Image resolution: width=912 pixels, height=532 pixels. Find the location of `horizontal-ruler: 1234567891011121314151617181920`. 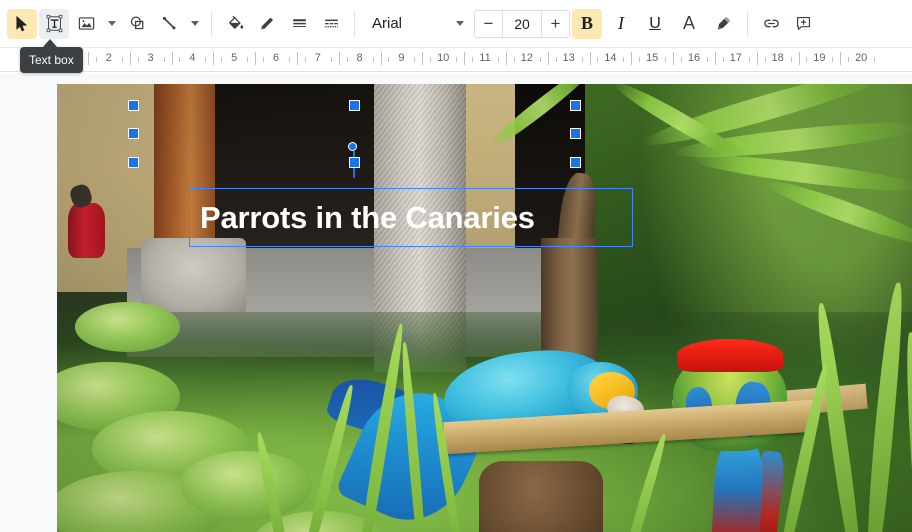

horizontal-ruler: 1234567891011121314151617181920 is located at coordinates (456, 60).